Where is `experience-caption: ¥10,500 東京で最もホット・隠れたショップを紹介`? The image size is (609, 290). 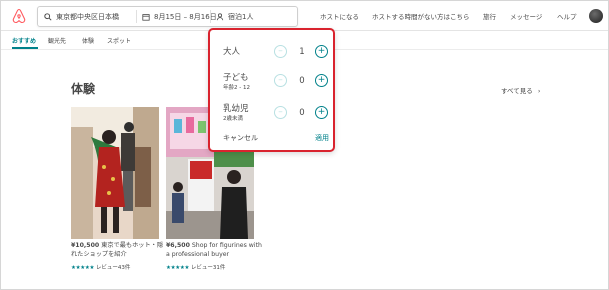 experience-caption: ¥10,500 東京で最もホット・隠れたショップを紹介 is located at coordinates (119, 250).